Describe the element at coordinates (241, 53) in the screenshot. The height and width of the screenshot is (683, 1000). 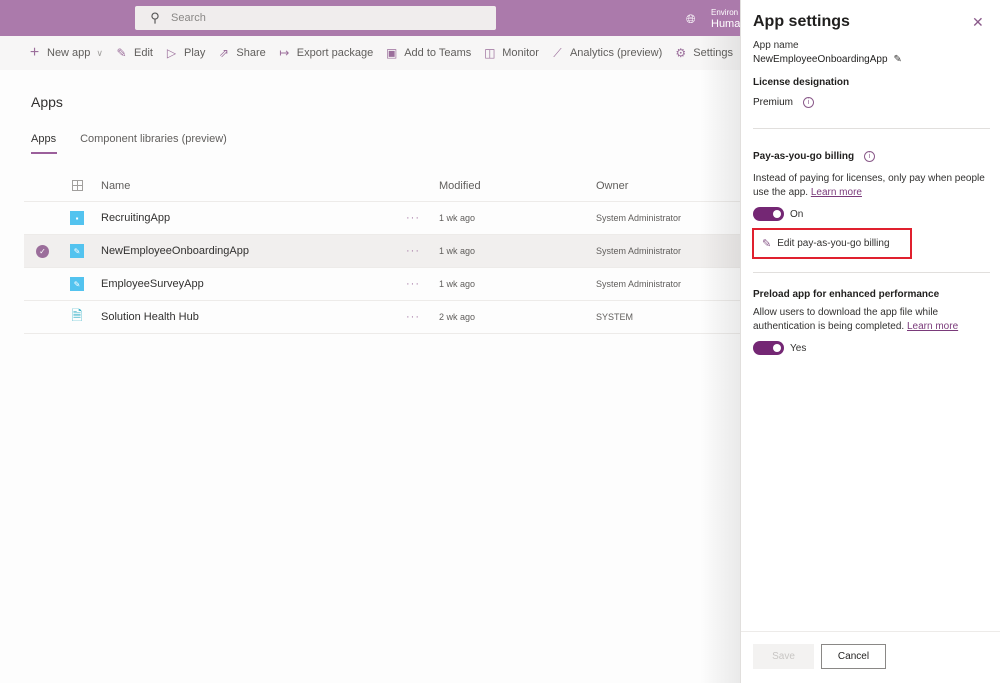
I see `share-button: ⇗ Share` at that location.